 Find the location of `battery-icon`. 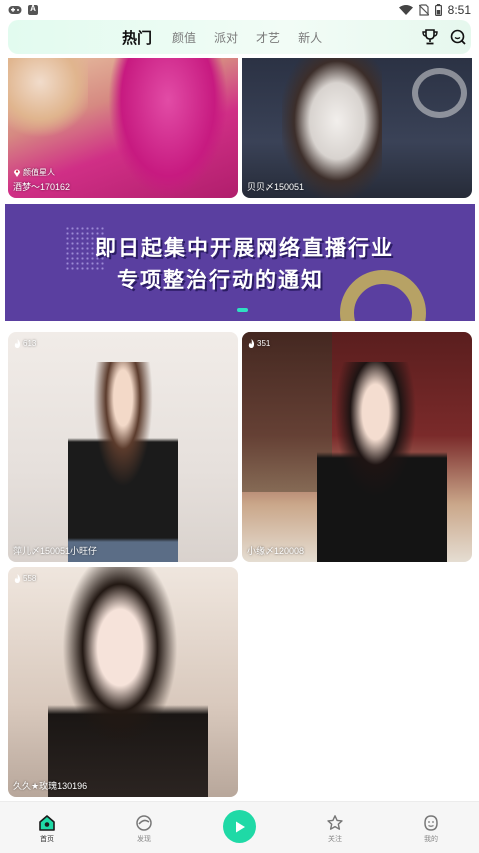

battery-icon is located at coordinates (438, 10).